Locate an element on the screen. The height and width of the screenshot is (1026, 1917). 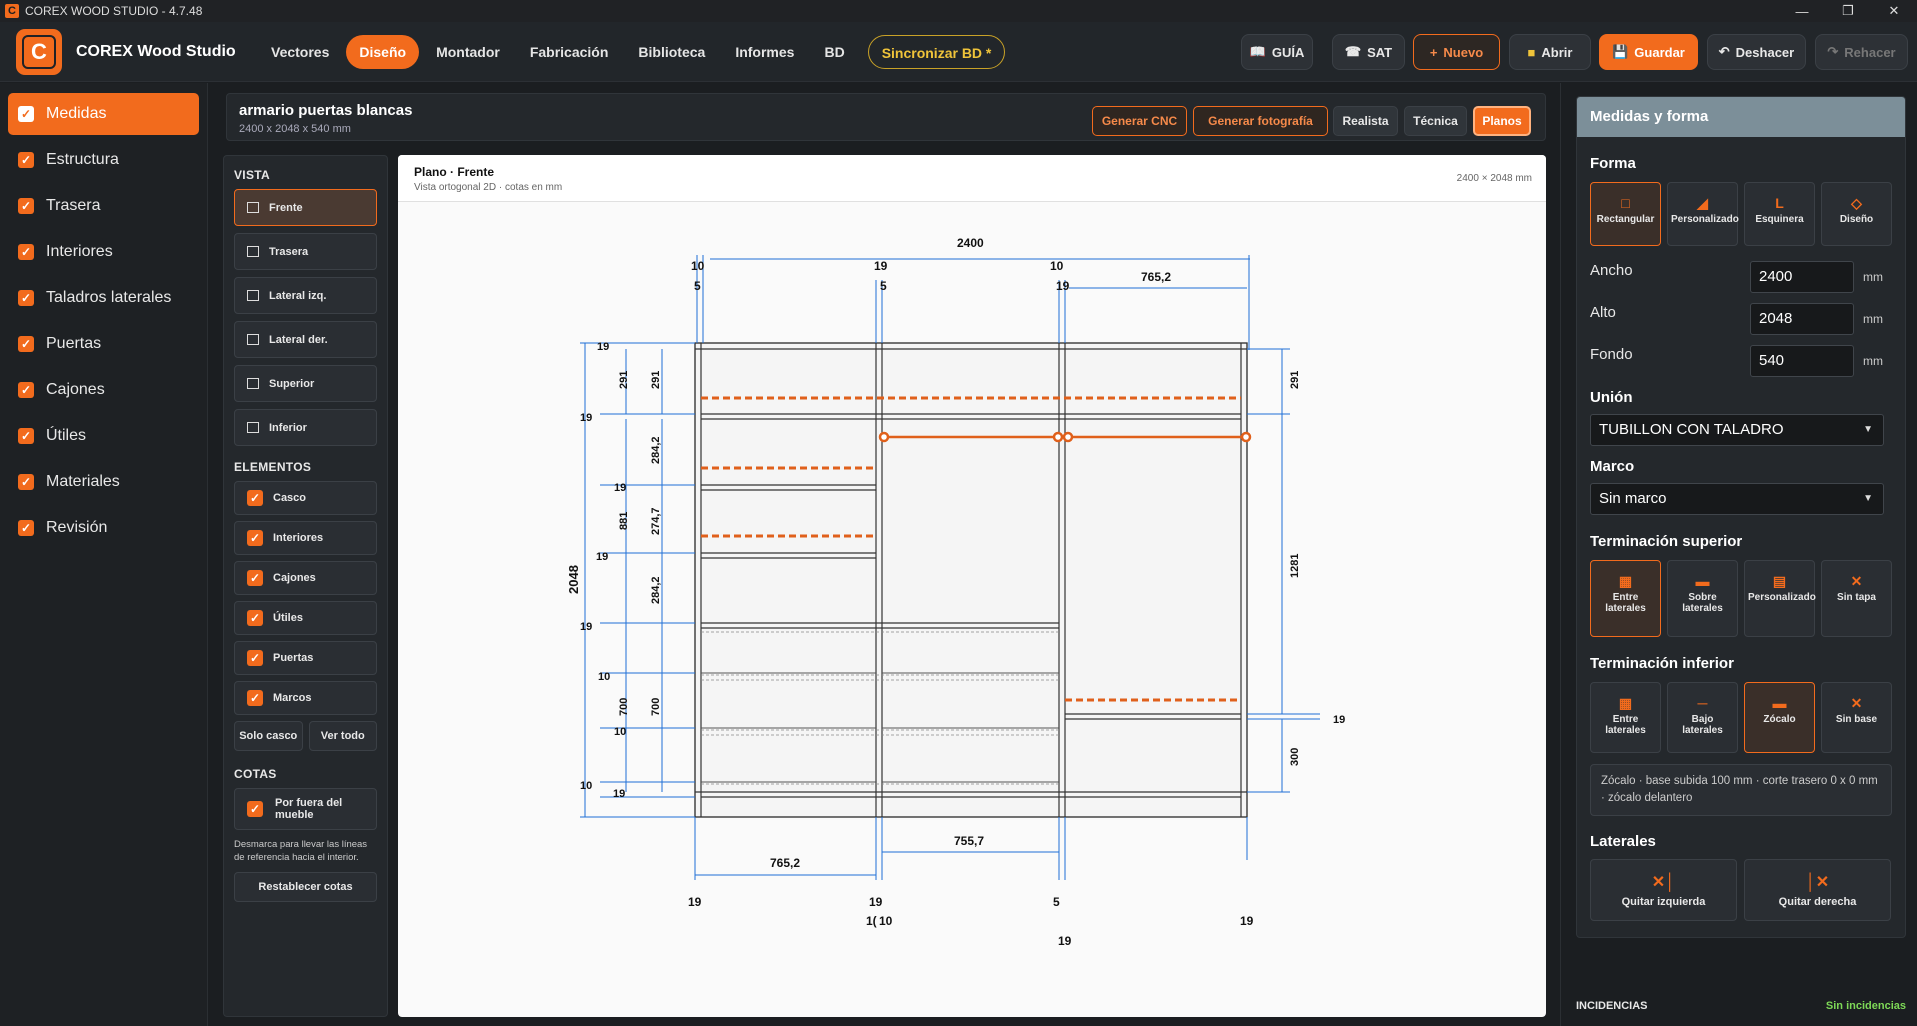
sidebar-item-revision: ✓ Revisión is located at coordinates (103, 528).